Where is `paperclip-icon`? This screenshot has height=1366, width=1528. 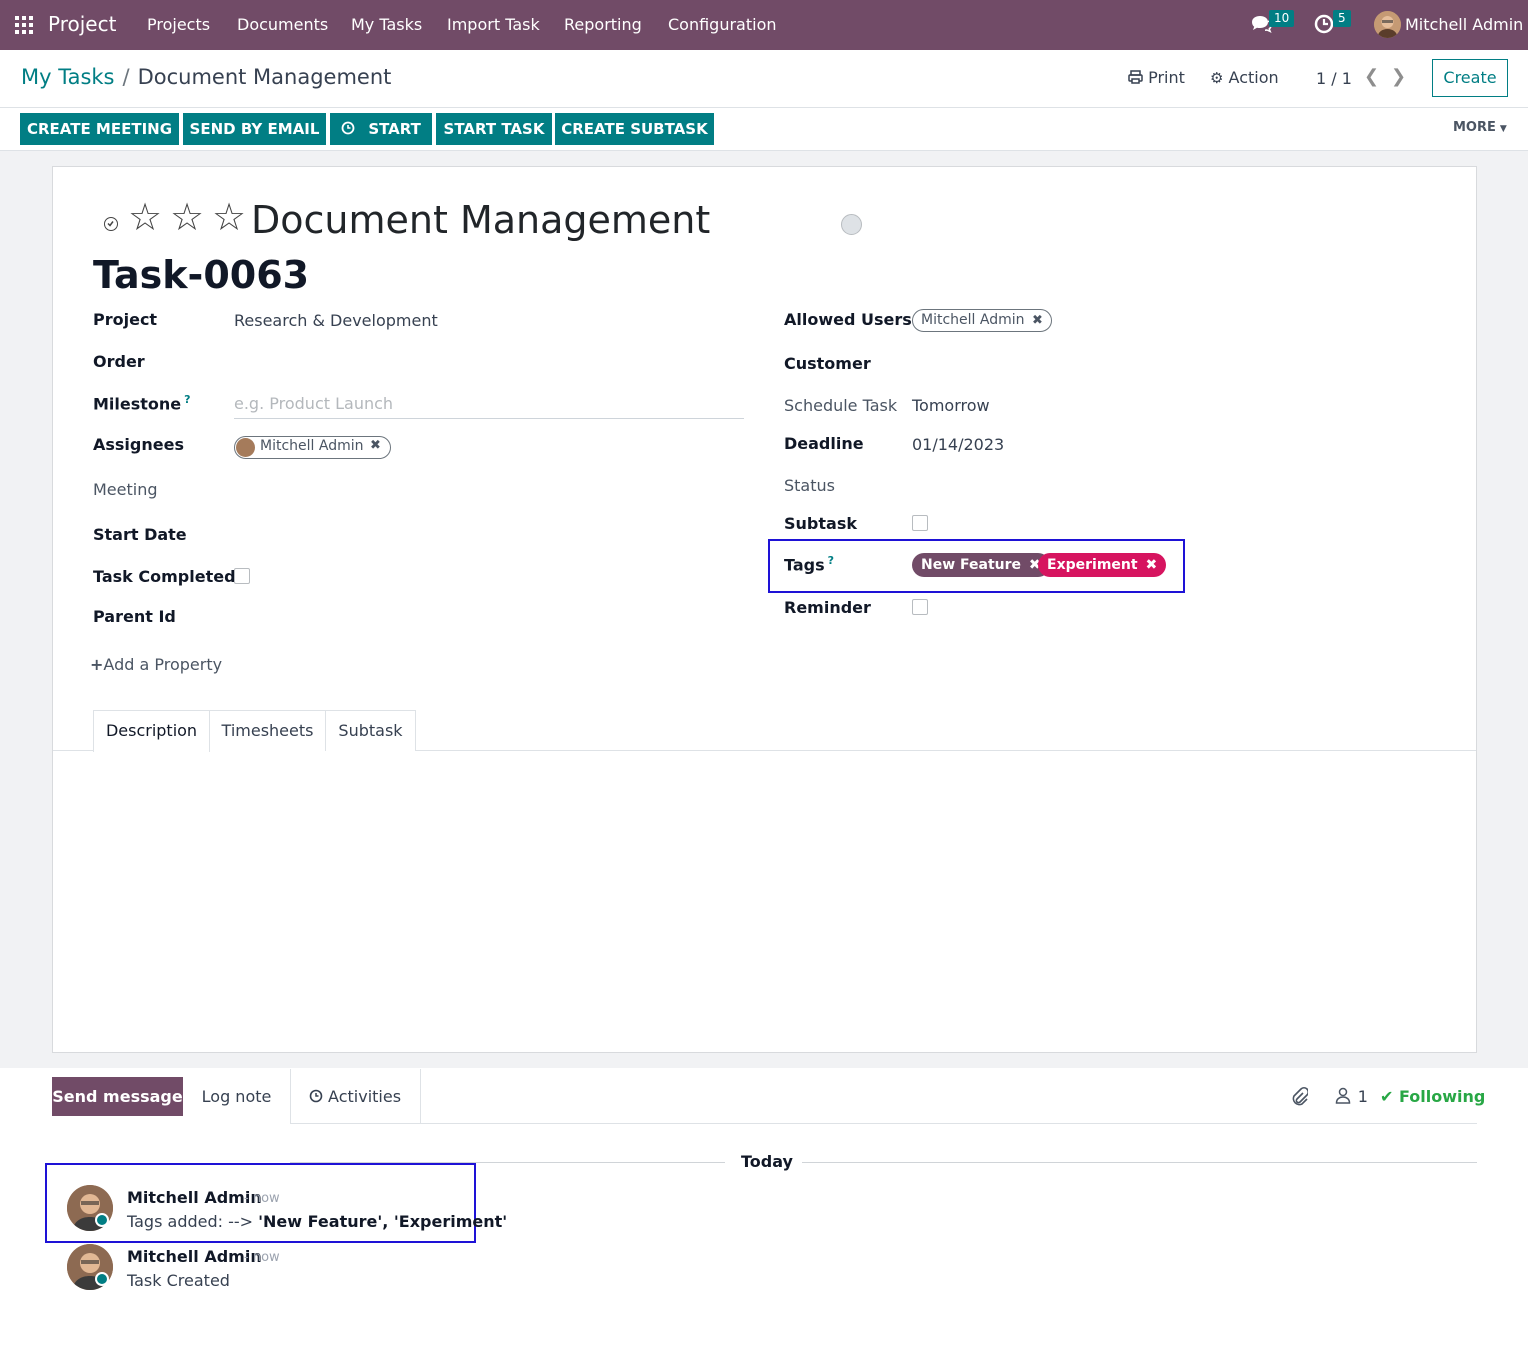
paperclip-icon is located at coordinates (1300, 1098).